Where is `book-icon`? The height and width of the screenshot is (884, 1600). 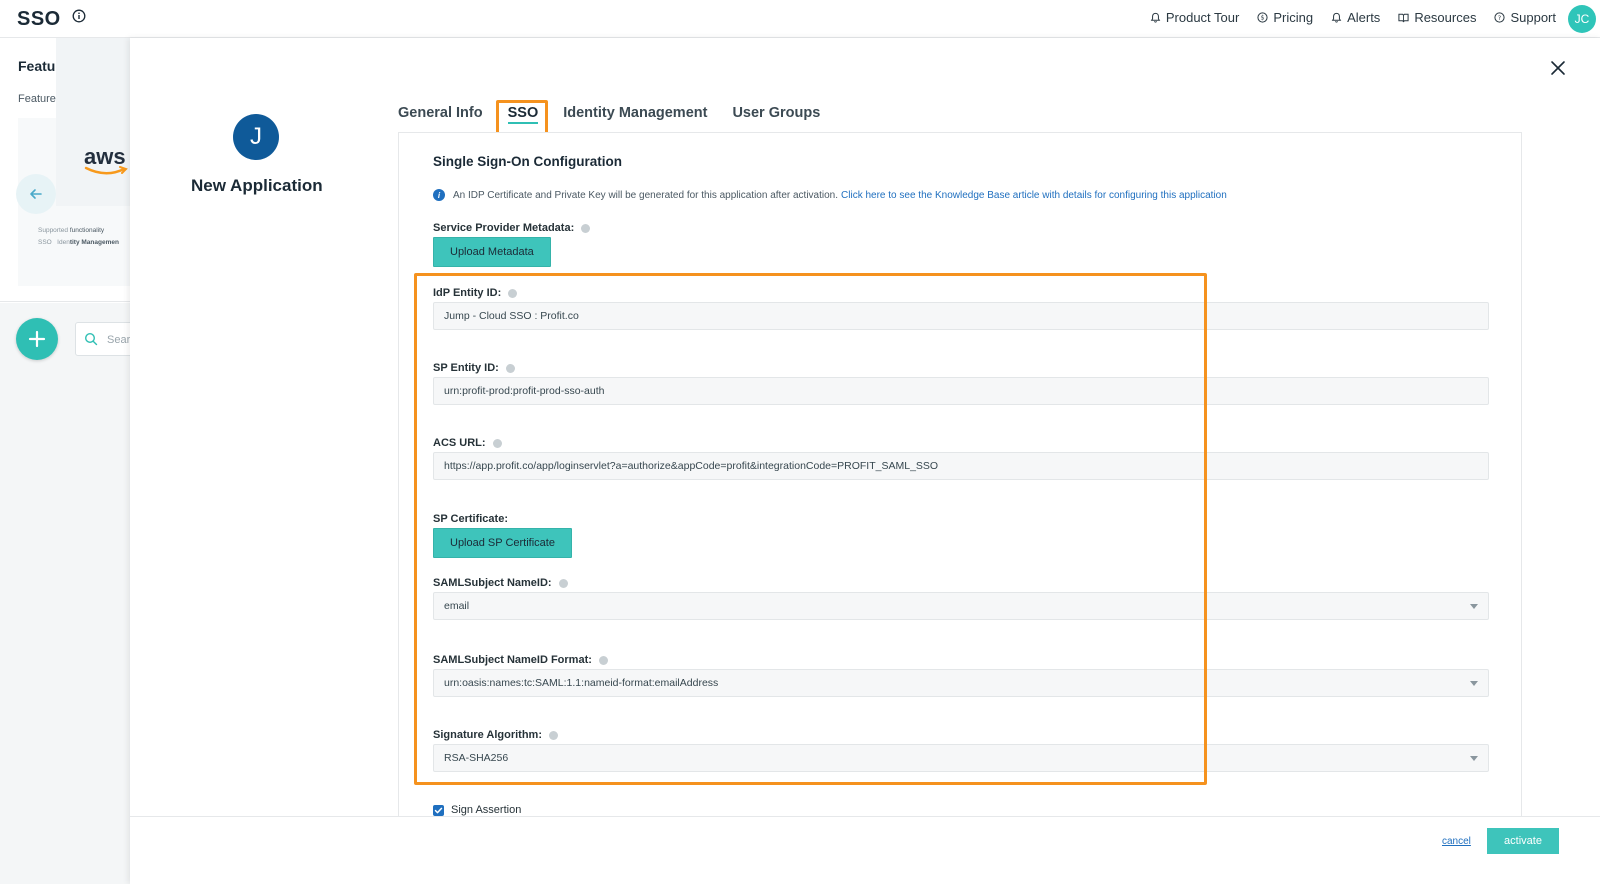 book-icon is located at coordinates (1403, 18).